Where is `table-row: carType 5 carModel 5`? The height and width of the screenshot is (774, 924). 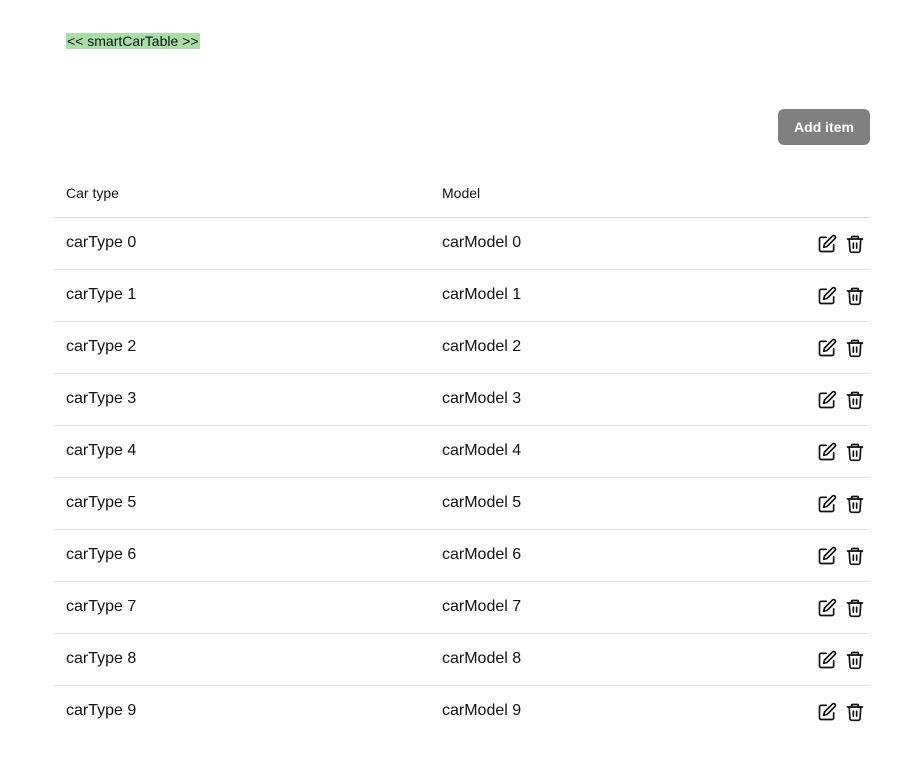 table-row: carType 5 carModel 5 is located at coordinates (462, 504).